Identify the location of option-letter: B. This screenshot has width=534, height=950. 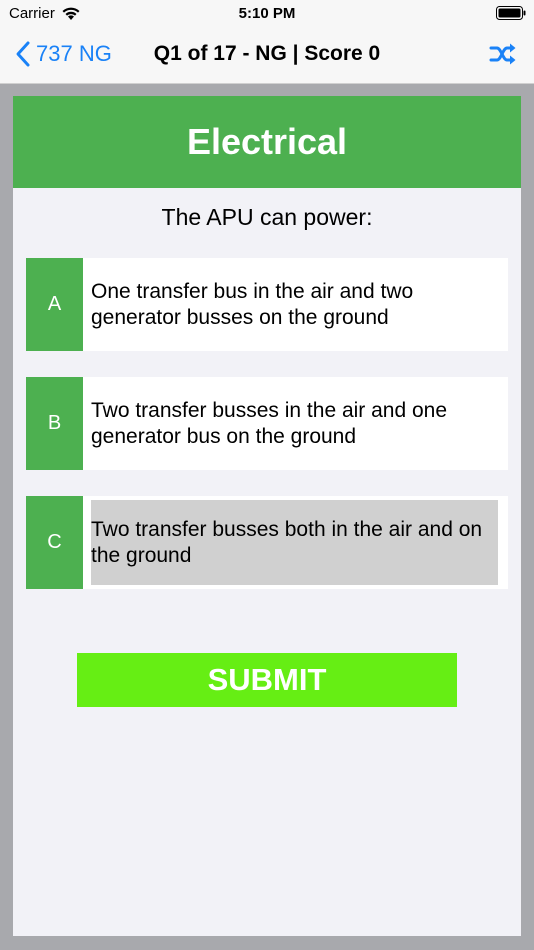
(54, 423).